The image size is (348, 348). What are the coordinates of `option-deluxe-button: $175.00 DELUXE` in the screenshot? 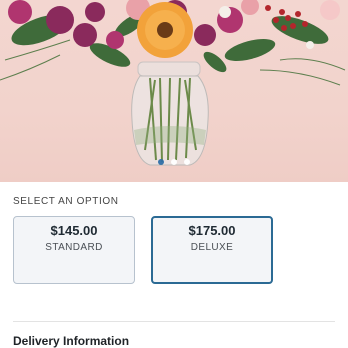 It's located at (212, 250).